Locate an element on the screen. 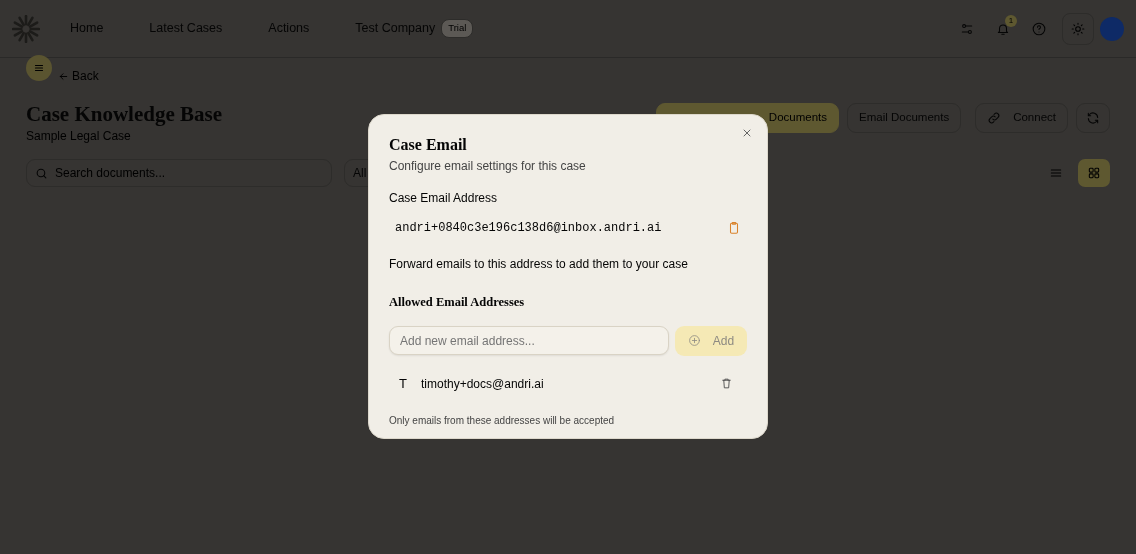  refresh-icon is located at coordinates (1093, 118).